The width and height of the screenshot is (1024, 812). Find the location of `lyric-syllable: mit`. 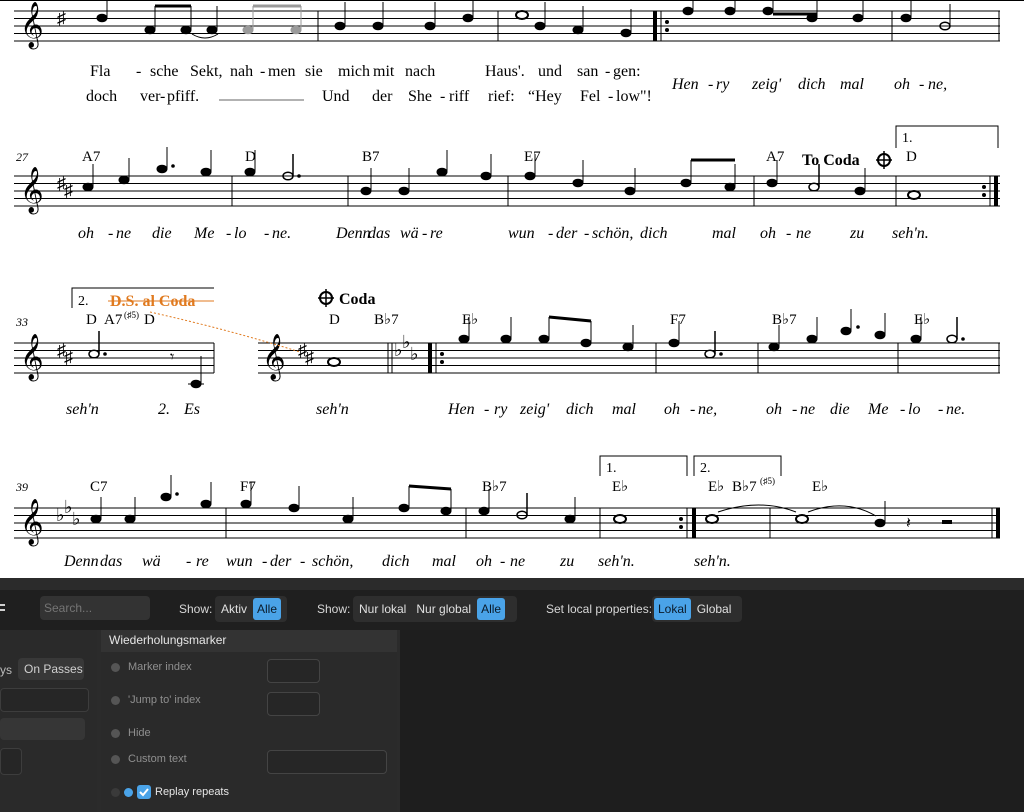

lyric-syllable: mit is located at coordinates (384, 71).